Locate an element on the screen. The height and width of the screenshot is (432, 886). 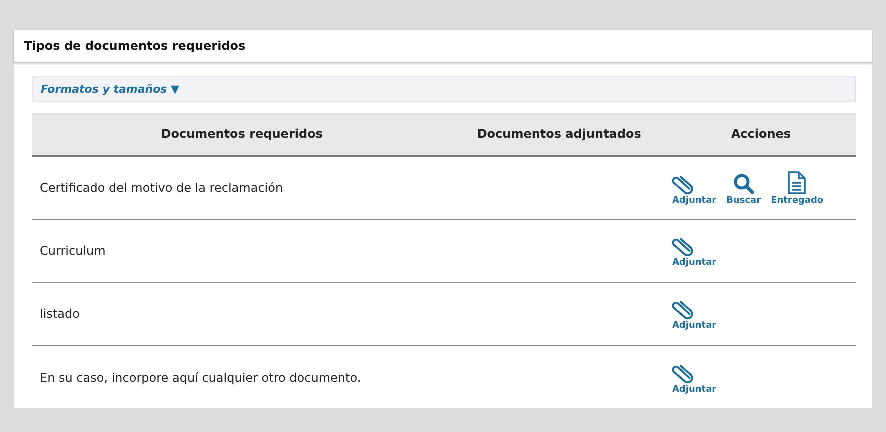
table-cell: En su caso, incorpore aquí cualquier otro documento. is located at coordinates (242, 378).